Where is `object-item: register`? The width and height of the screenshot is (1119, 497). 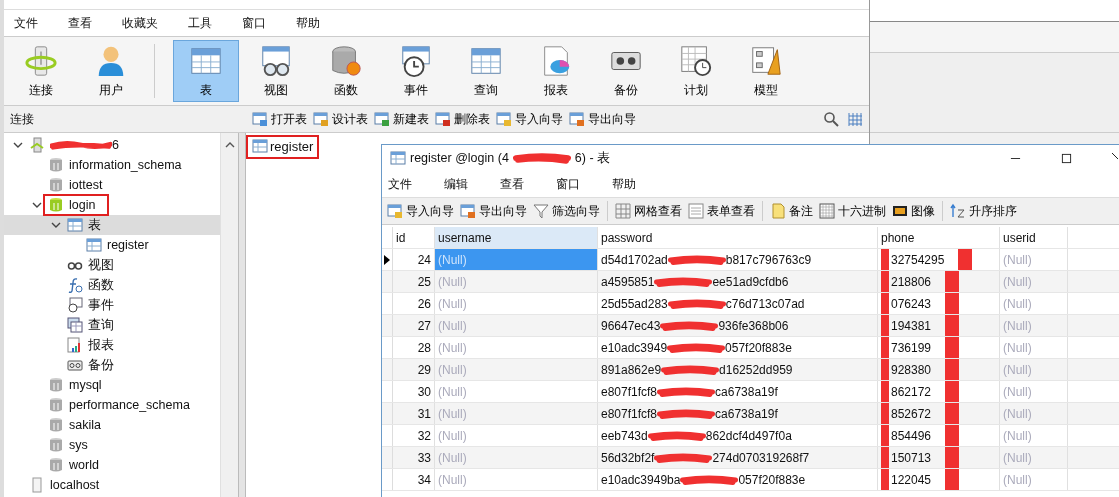
object-item: register is located at coordinates (283, 147).